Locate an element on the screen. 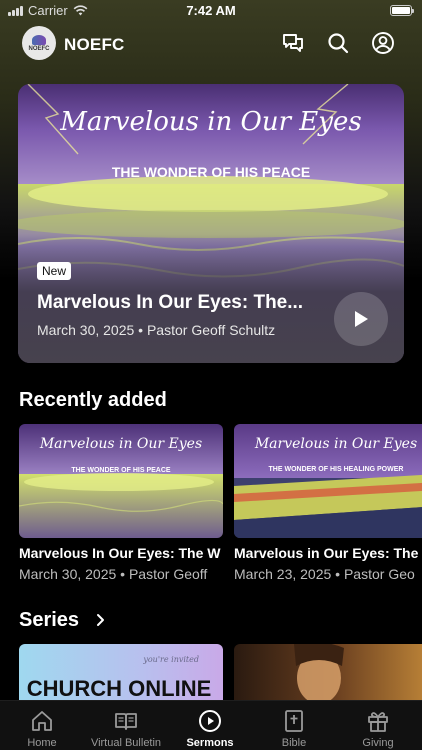 The image size is (422, 750). status-time: 7:42 AM is located at coordinates (211, 10).